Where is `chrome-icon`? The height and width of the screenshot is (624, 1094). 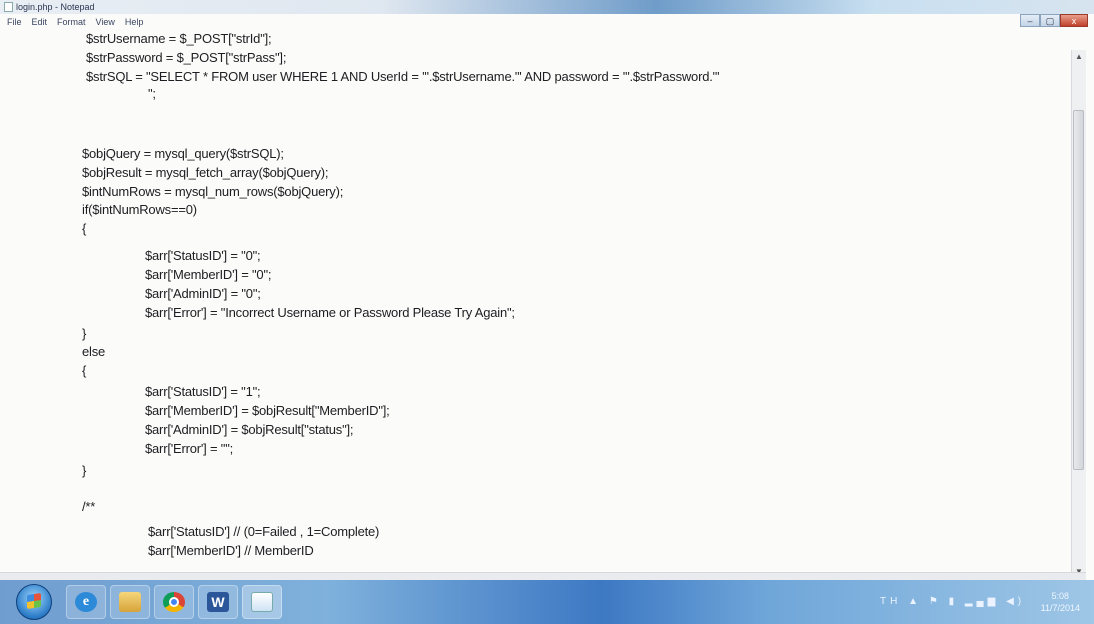
chrome-icon is located at coordinates (174, 602).